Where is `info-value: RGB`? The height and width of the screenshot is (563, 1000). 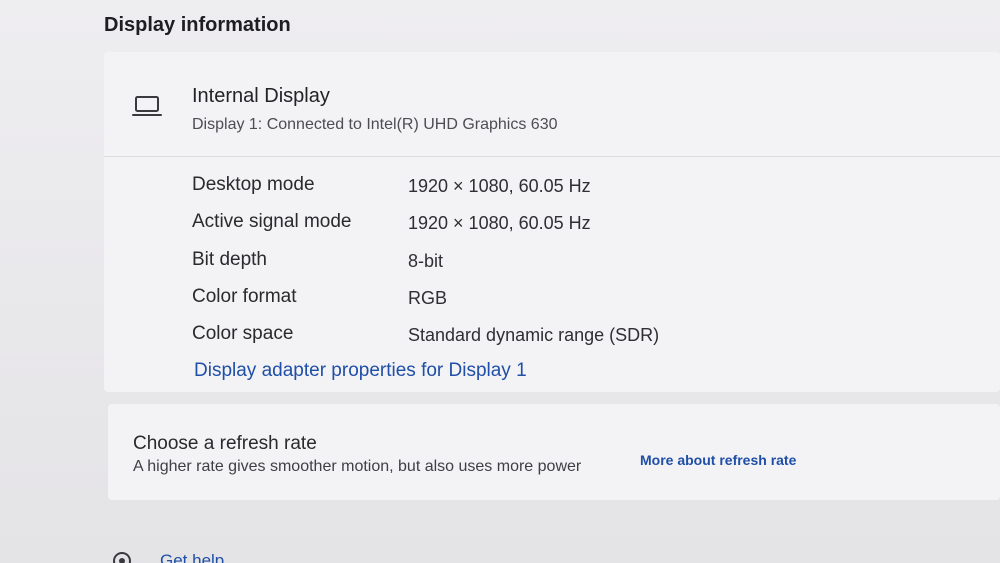 info-value: RGB is located at coordinates (428, 298).